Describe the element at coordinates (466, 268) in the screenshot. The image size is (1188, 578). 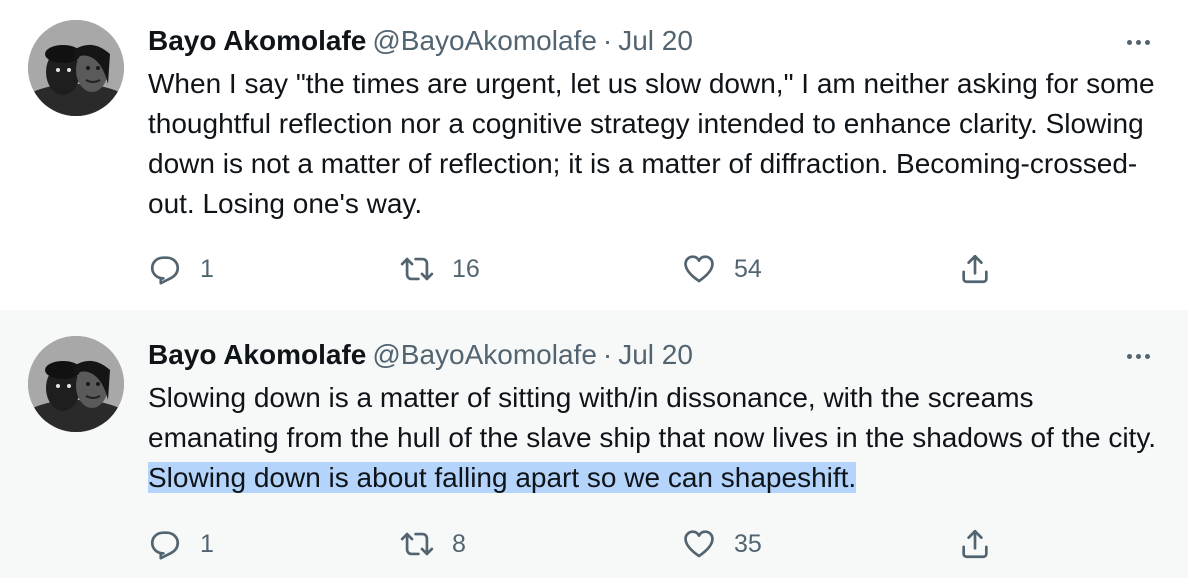
I see `retweet-count: 16` at that location.